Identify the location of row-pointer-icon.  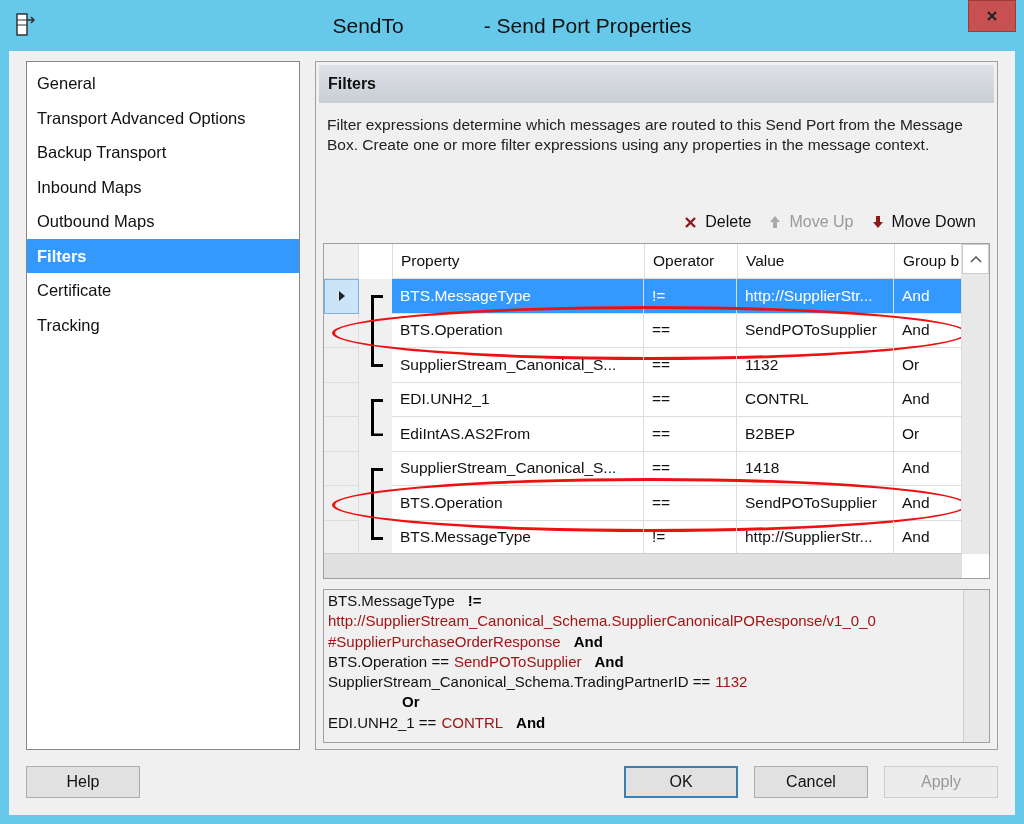
(341, 296).